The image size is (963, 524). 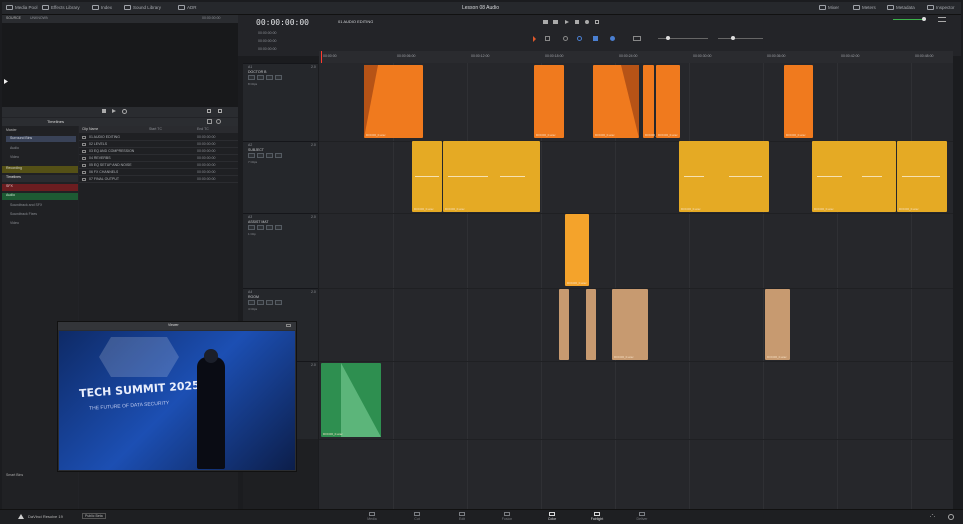 I want to click on height-slider, so click(x=740, y=38).